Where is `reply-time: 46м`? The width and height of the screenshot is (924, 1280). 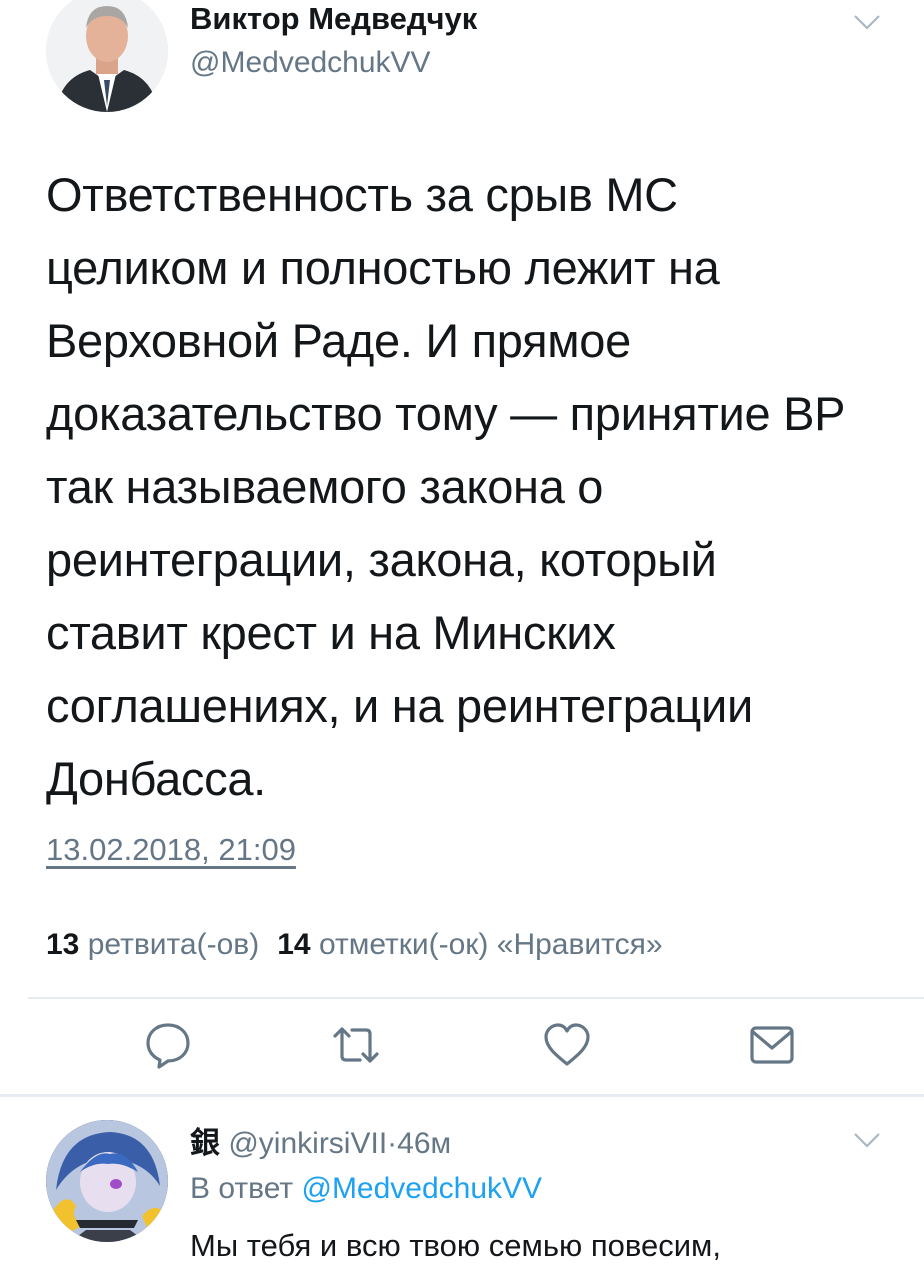 reply-time: 46м is located at coordinates (424, 1143).